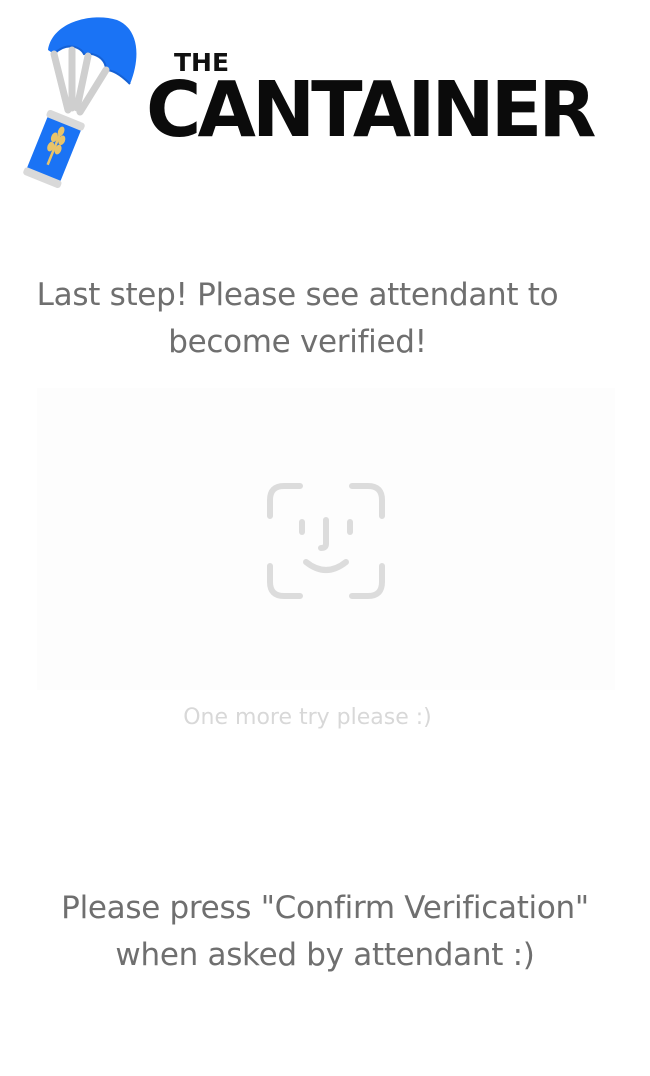 Image resolution: width=650 pixels, height=1076 pixels. What do you see at coordinates (325, 955) in the screenshot?
I see `footer-line-2: when asked by attendant :)` at bounding box center [325, 955].